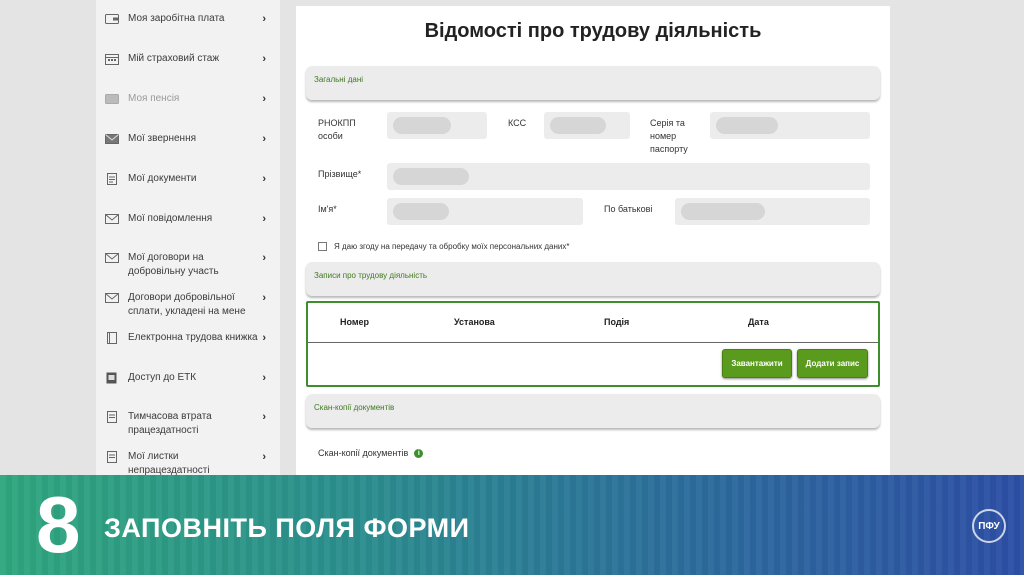 Image resolution: width=1024 pixels, height=575 pixels. I want to click on sidebar-item-temporary-disability: Тимчасова втрата працездатності ›, so click(188, 424).